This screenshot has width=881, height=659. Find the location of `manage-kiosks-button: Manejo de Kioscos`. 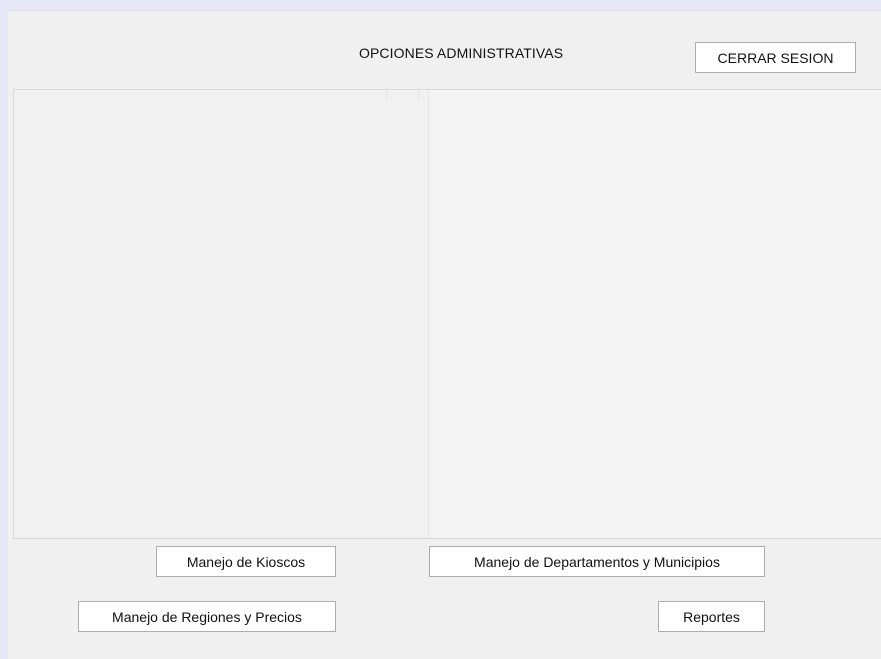

manage-kiosks-button: Manejo de Kioscos is located at coordinates (246, 561).